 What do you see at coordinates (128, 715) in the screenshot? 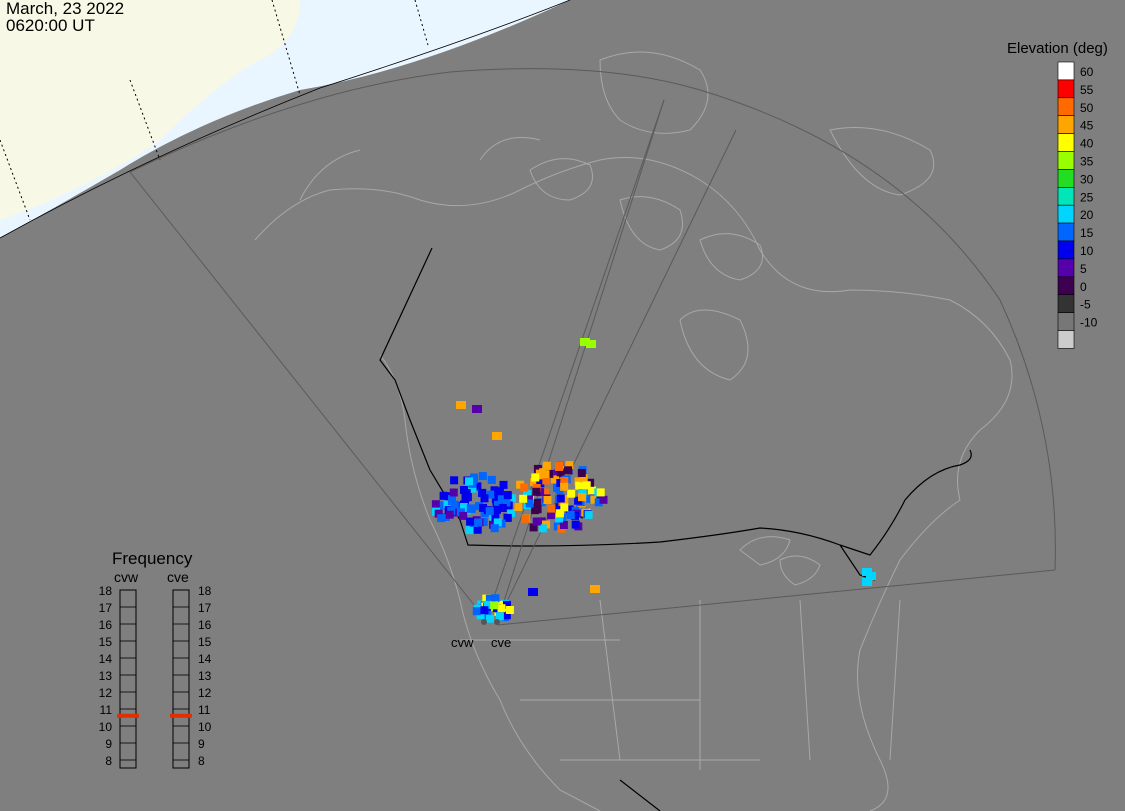
I see `freq-indicator-cvw` at bounding box center [128, 715].